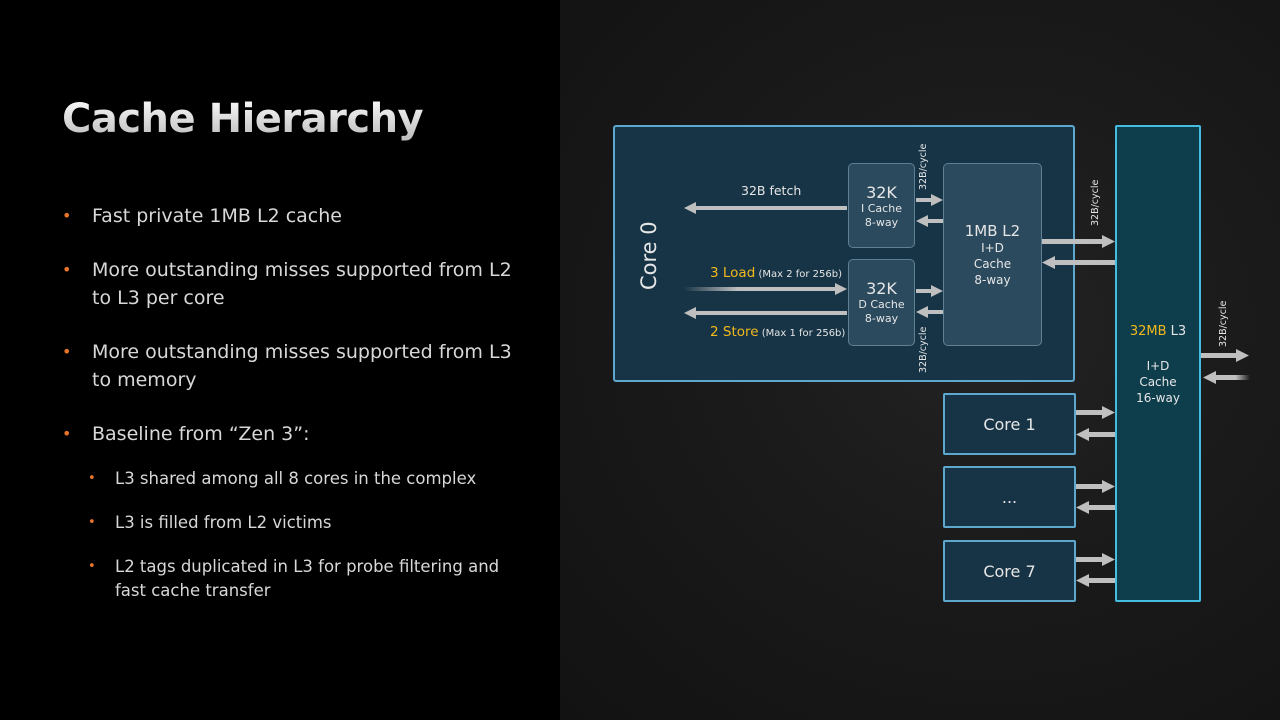  Describe the element at coordinates (1225, 366) in the screenshot. I see `l3-memory-arrows` at that location.